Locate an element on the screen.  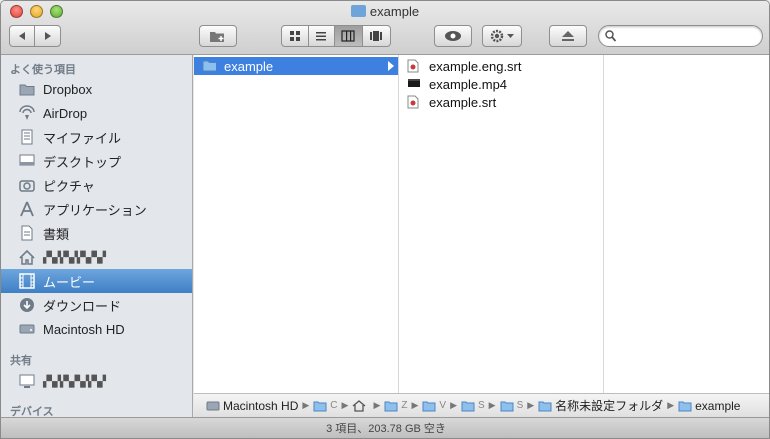
coverflow-view-button is located at coordinates (376, 36).